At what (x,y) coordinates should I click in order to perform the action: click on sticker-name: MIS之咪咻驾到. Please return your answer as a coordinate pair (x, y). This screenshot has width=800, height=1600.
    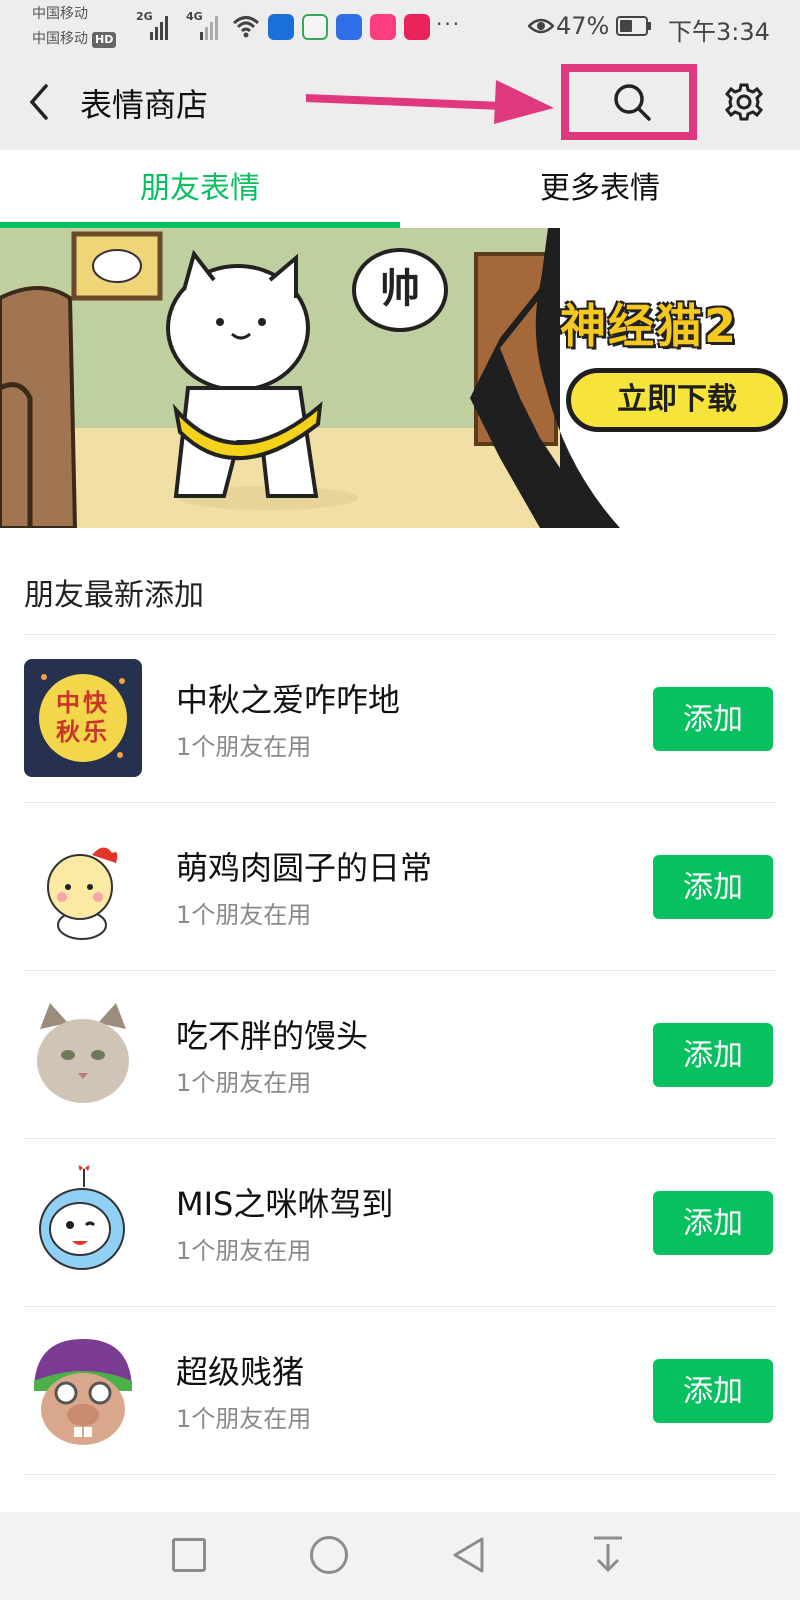
    Looking at the image, I should click on (285, 1204).